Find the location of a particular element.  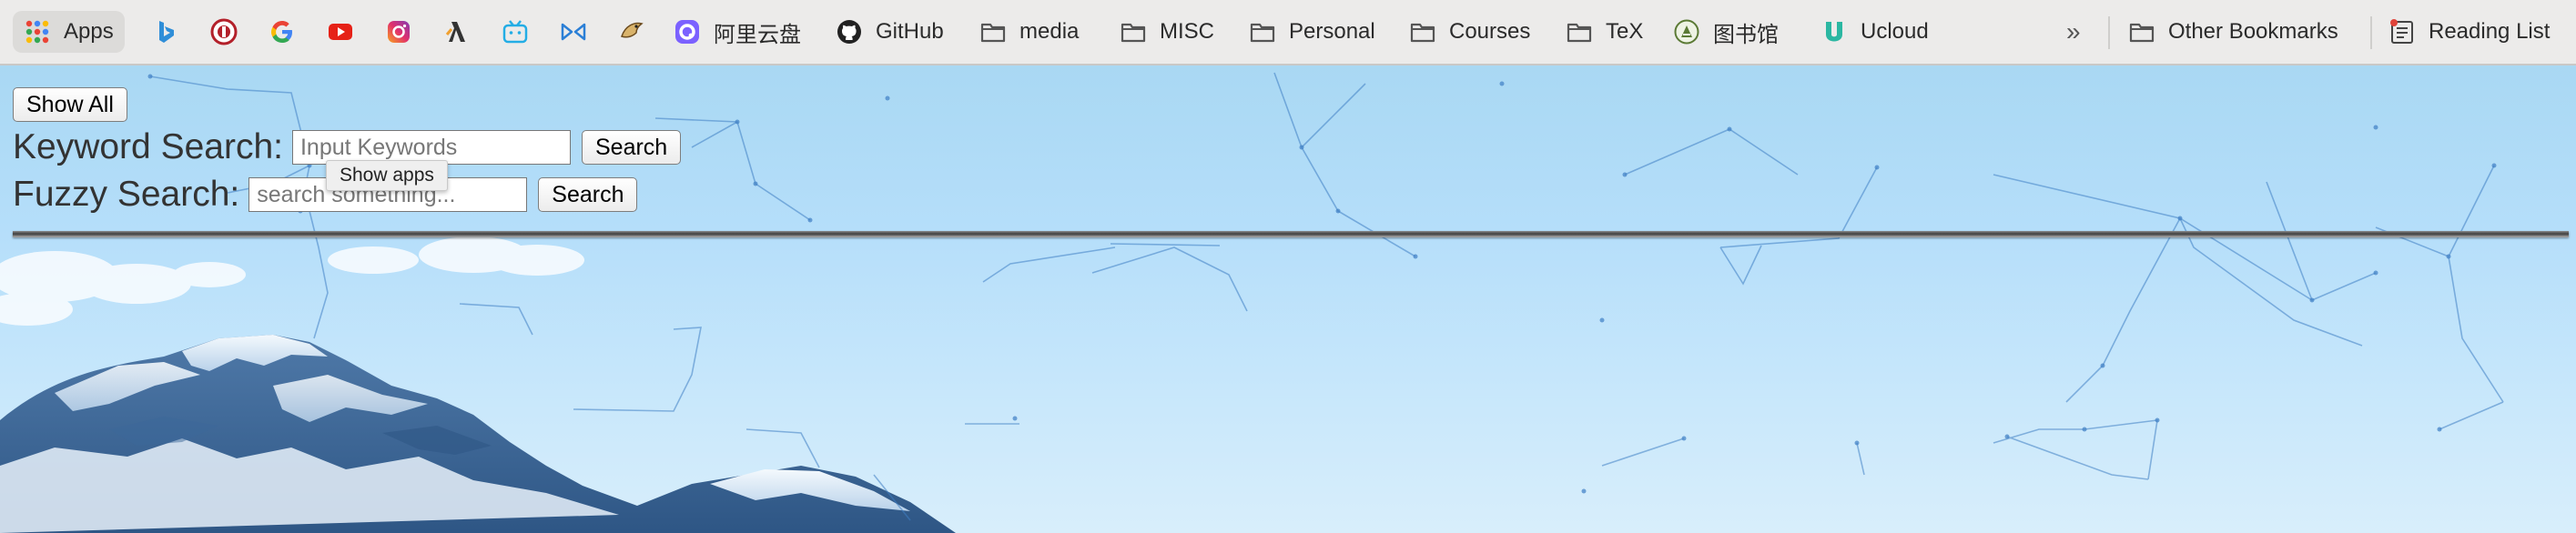

bookmark-label: 阿里云盘 is located at coordinates (757, 34).